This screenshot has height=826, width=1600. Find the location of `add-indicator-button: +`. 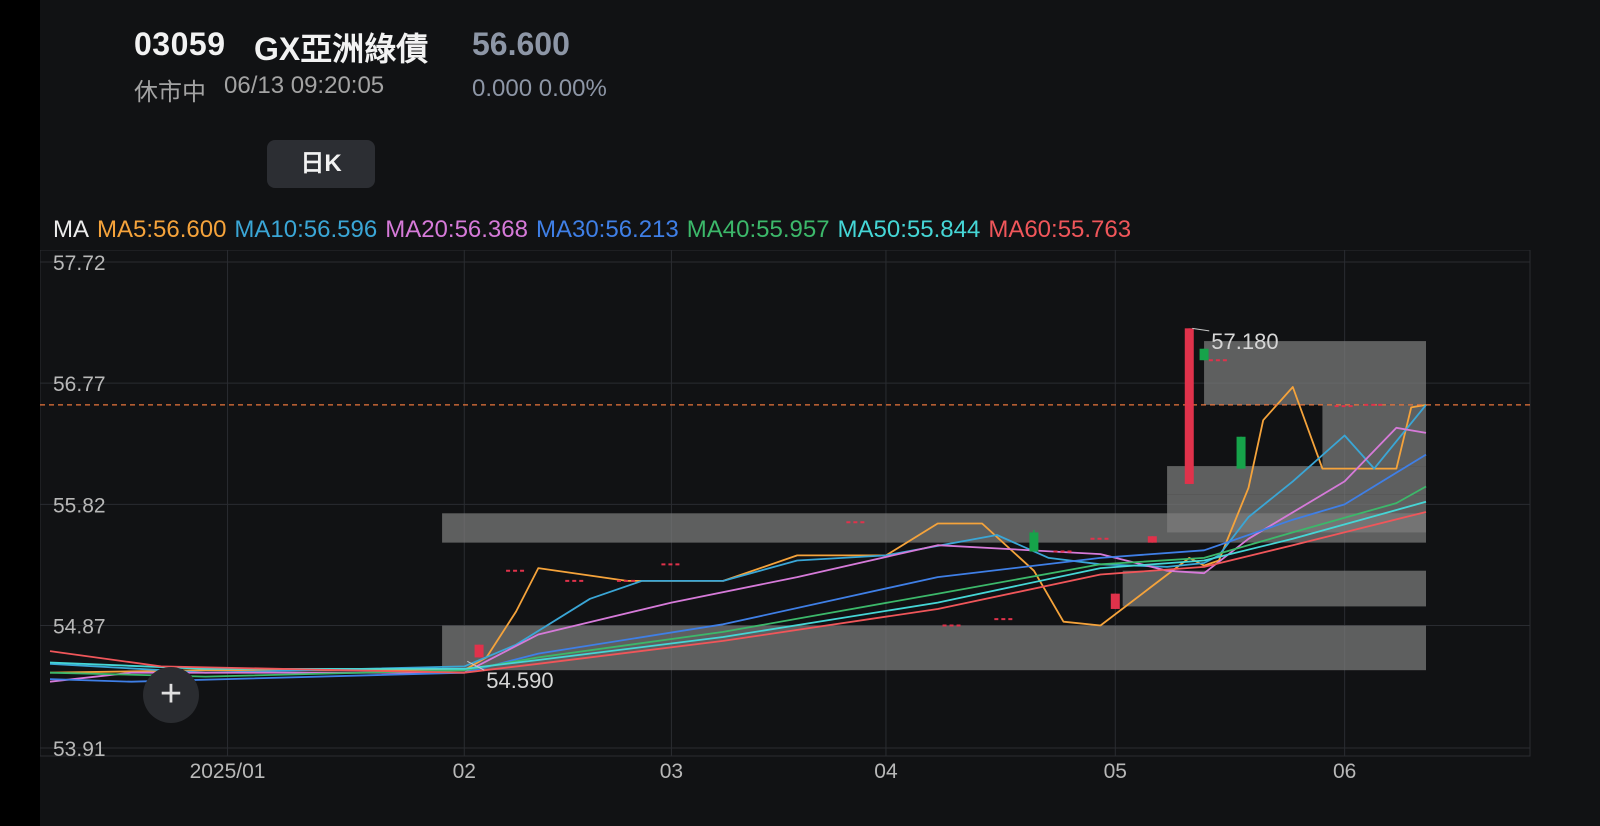

add-indicator-button: + is located at coordinates (171, 695).